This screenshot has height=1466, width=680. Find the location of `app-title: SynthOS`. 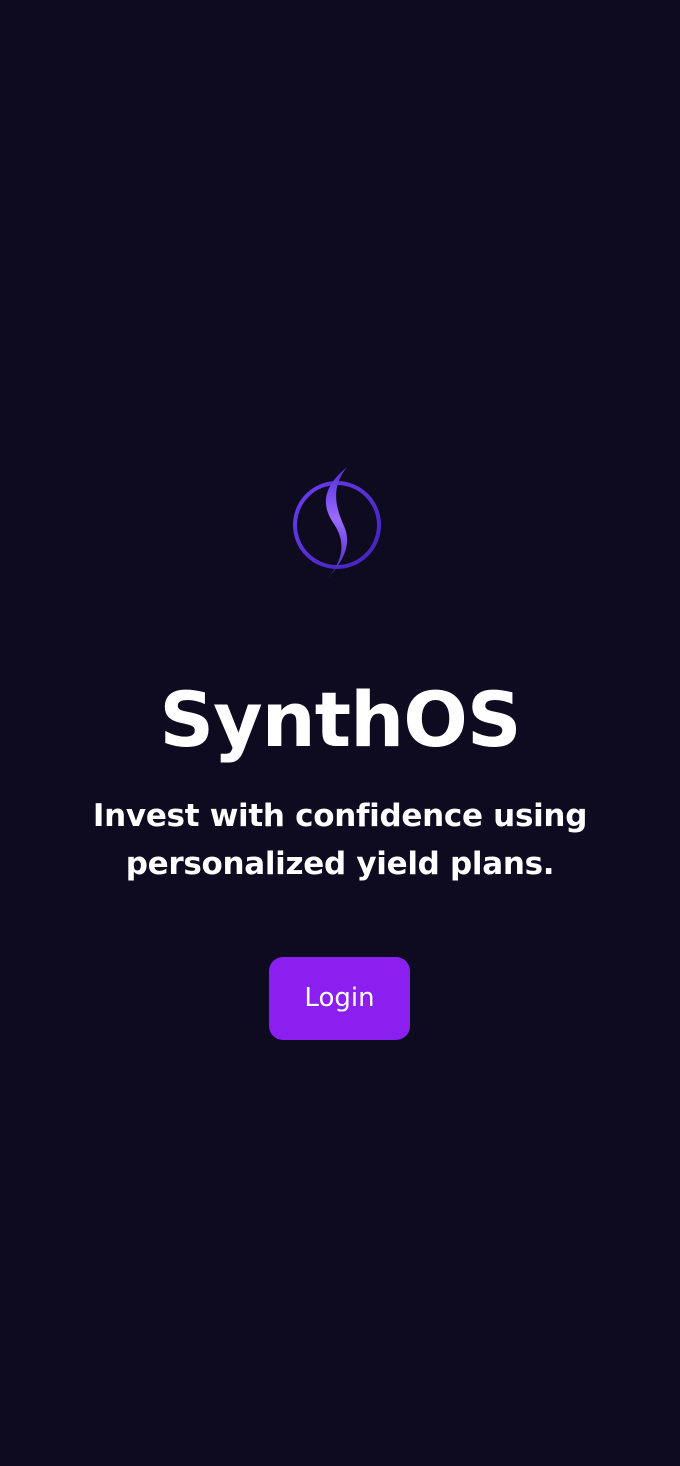

app-title: SynthOS is located at coordinates (340, 719).